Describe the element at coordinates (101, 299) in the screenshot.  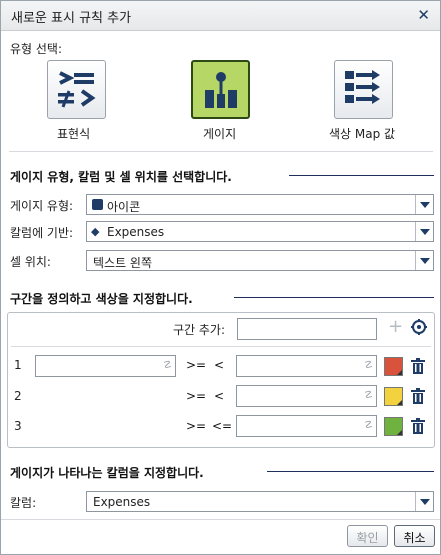
I see `ranges-section-heading: 구간을 정의하고 색상을 지정합니다.` at that location.